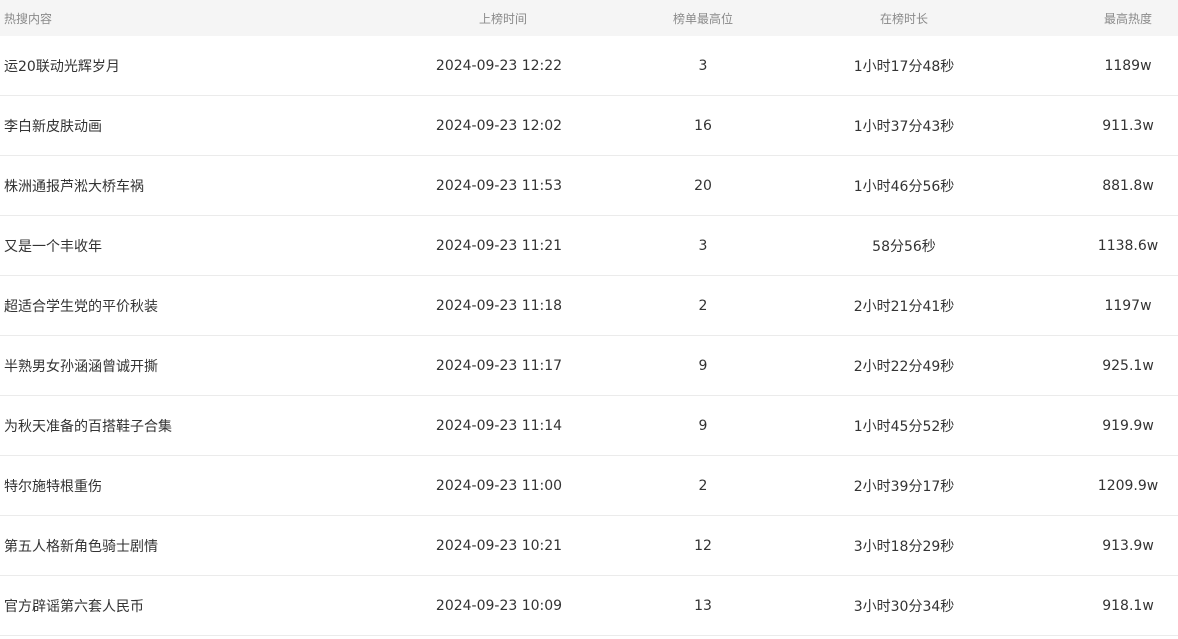 Image resolution: width=1178 pixels, height=639 pixels. Describe the element at coordinates (703, 605) in the screenshot. I see `rank-cell: 13` at that location.